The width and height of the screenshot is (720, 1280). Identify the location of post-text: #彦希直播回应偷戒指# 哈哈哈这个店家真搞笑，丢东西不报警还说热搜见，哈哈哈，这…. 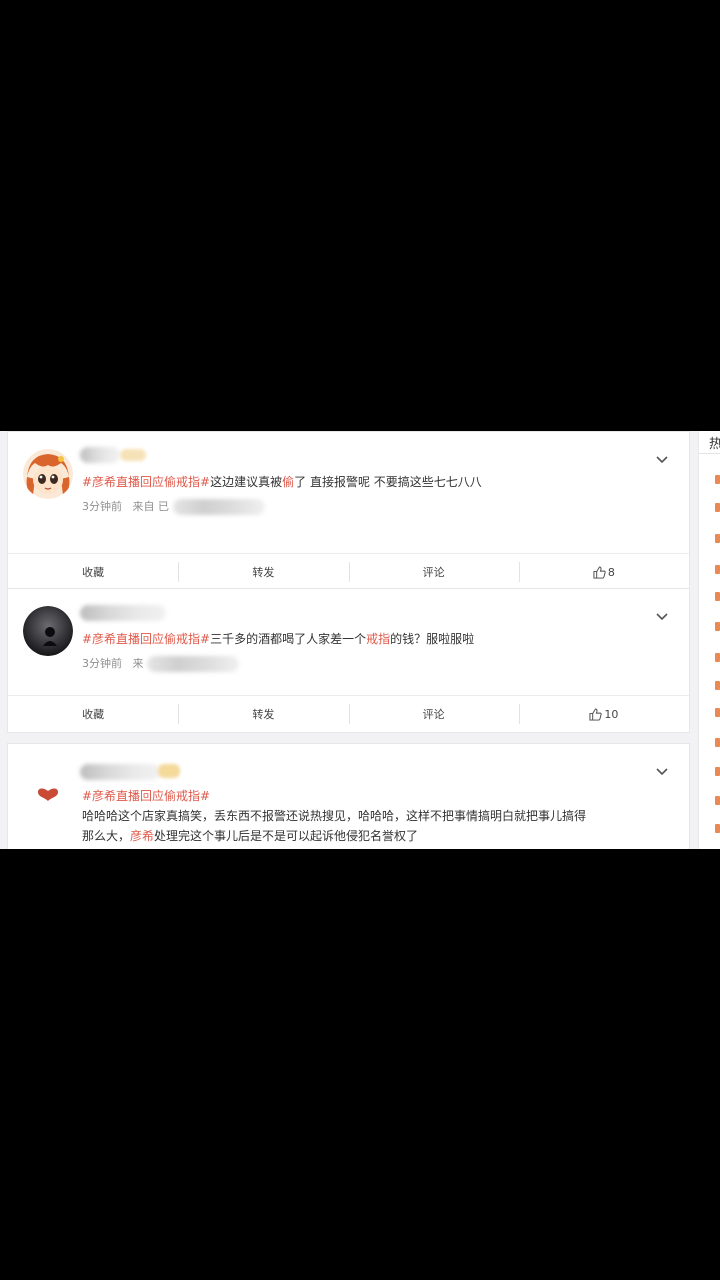
(334, 816).